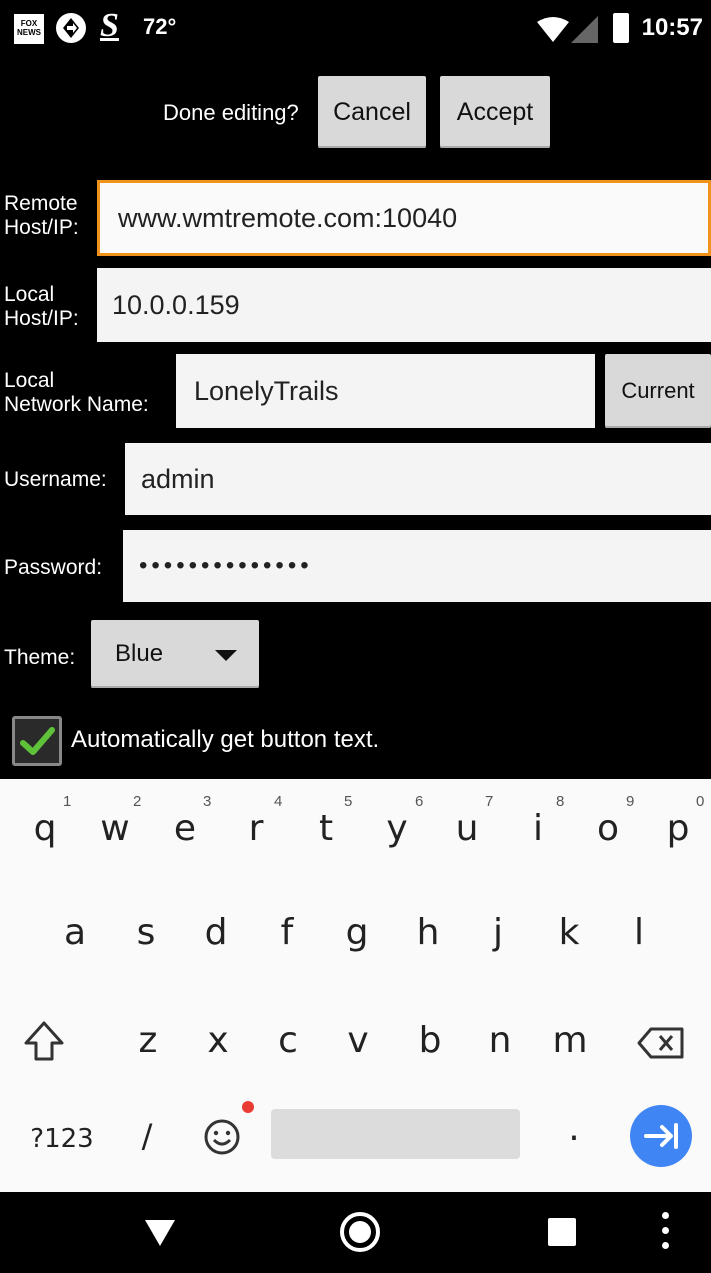 The height and width of the screenshot is (1273, 711). I want to click on system-nav-bar, so click(355, 1232).